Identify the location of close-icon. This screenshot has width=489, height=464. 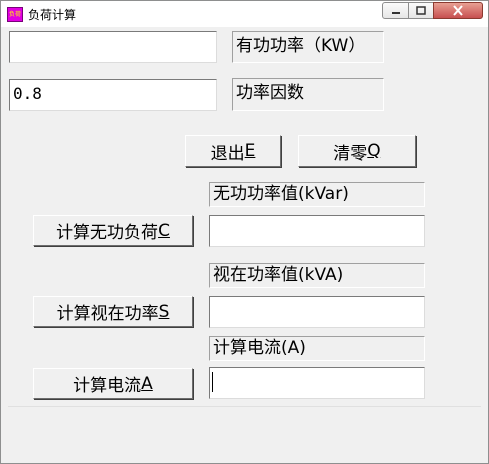
(458, 10).